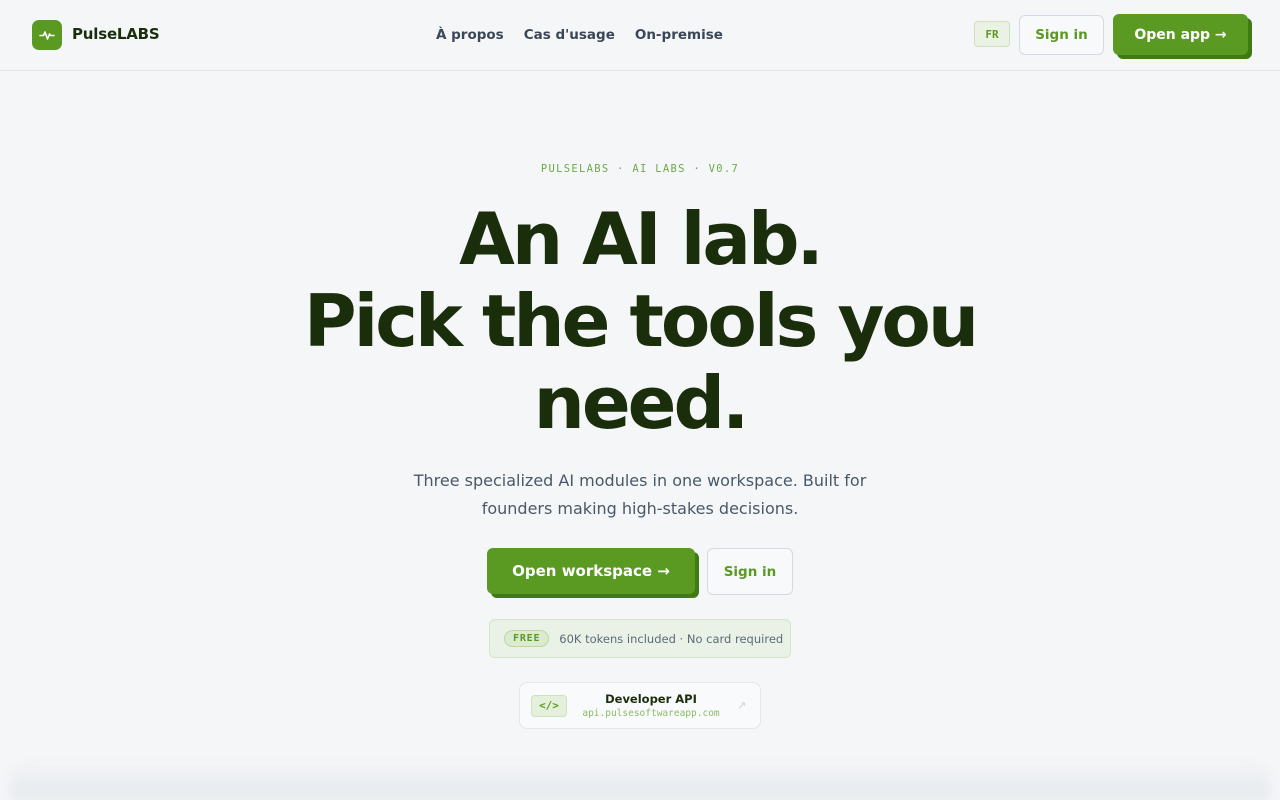  What do you see at coordinates (992, 34) in the screenshot?
I see `language-toggle: FR` at bounding box center [992, 34].